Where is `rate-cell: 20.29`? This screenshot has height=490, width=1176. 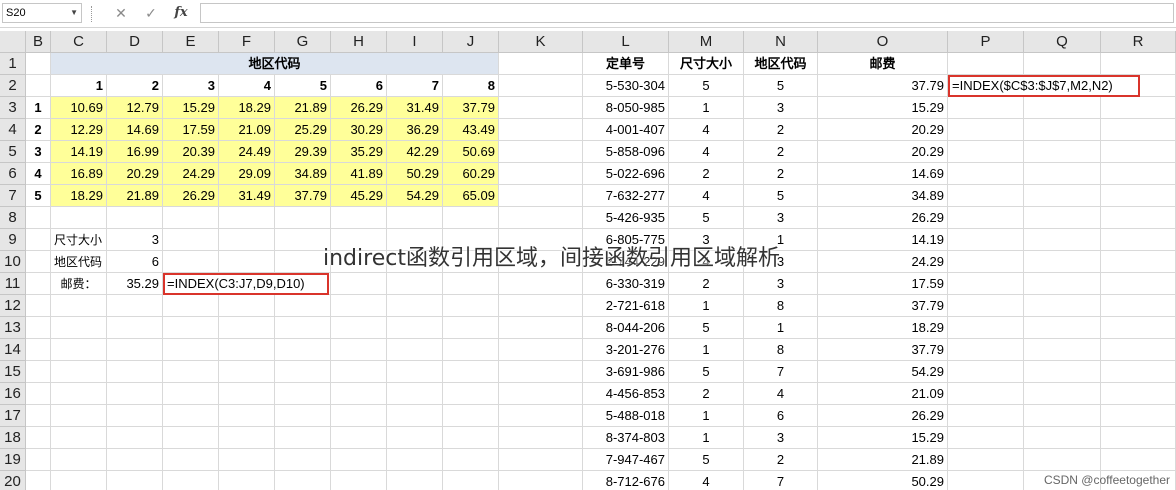 rate-cell: 20.29 is located at coordinates (135, 174).